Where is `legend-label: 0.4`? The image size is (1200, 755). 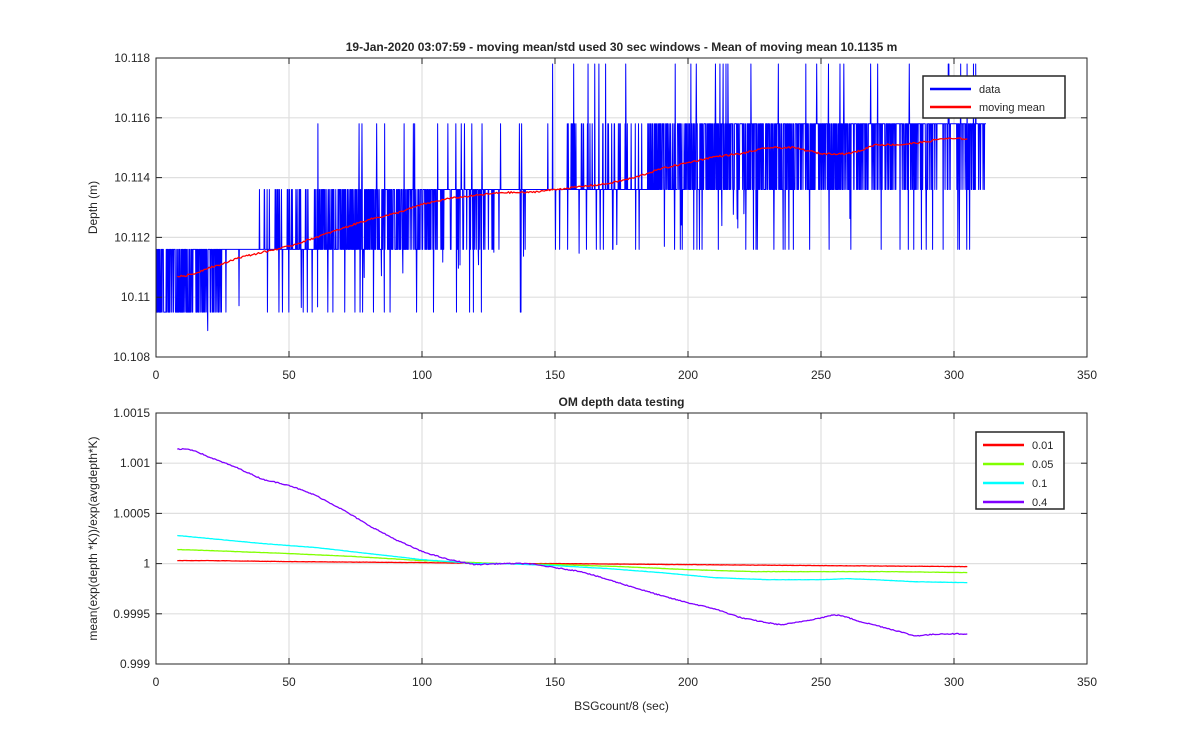 legend-label: 0.4 is located at coordinates (1039, 503).